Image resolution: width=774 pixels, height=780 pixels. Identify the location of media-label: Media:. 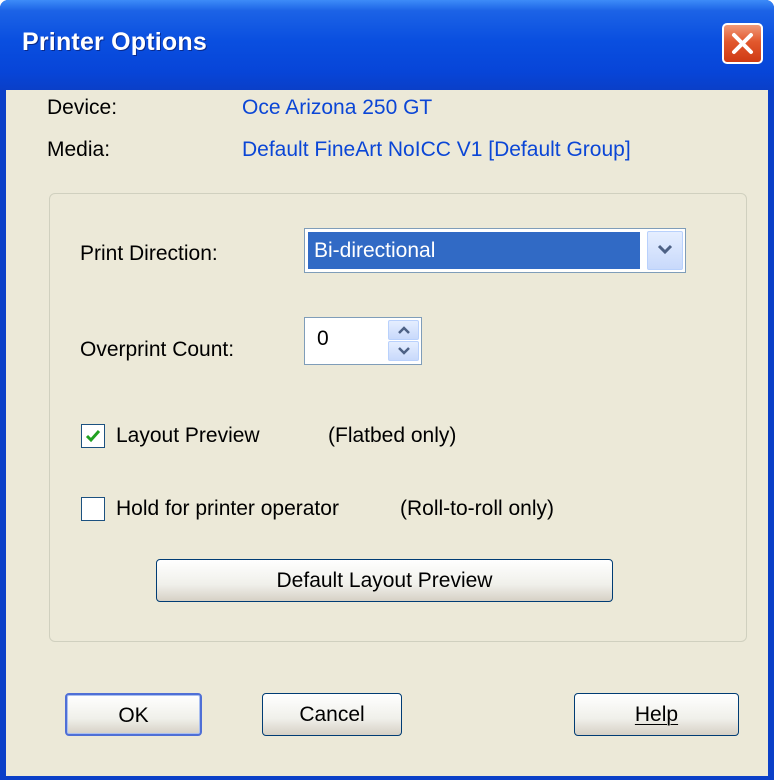
(79, 149).